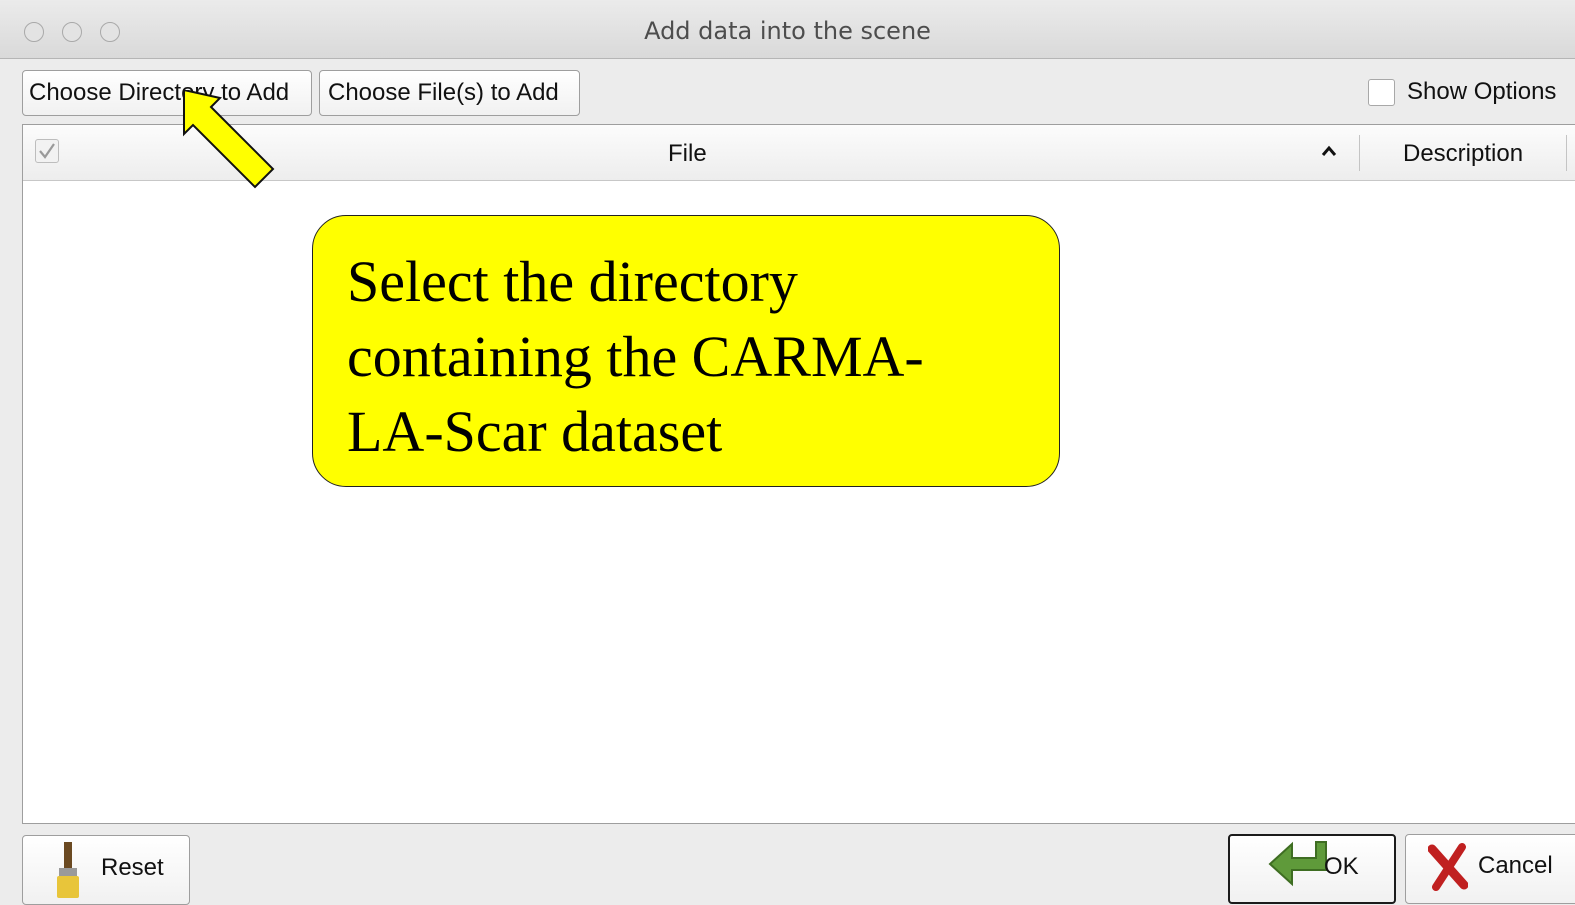 The image size is (1575, 905). I want to click on choose-files-button: Choose File(s) to Add, so click(449, 93).